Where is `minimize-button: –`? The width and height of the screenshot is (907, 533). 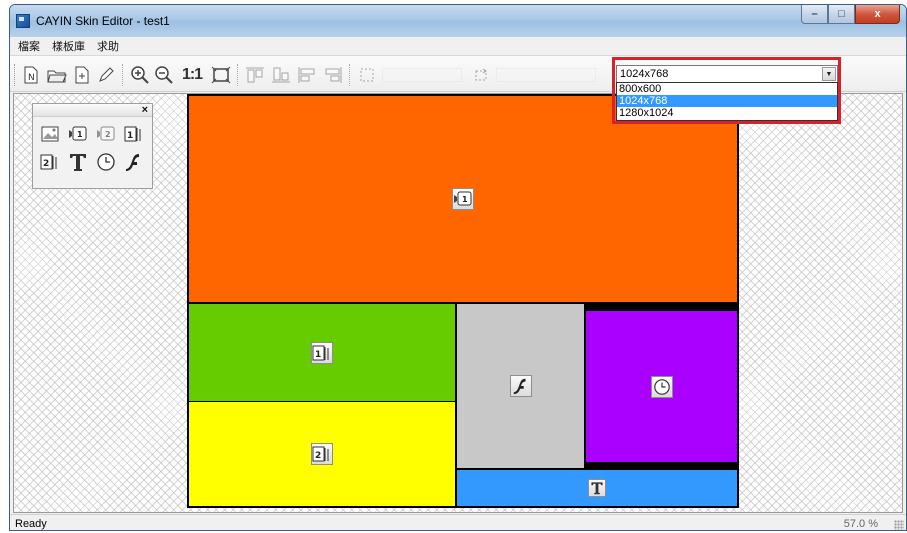
minimize-button: – is located at coordinates (814, 14).